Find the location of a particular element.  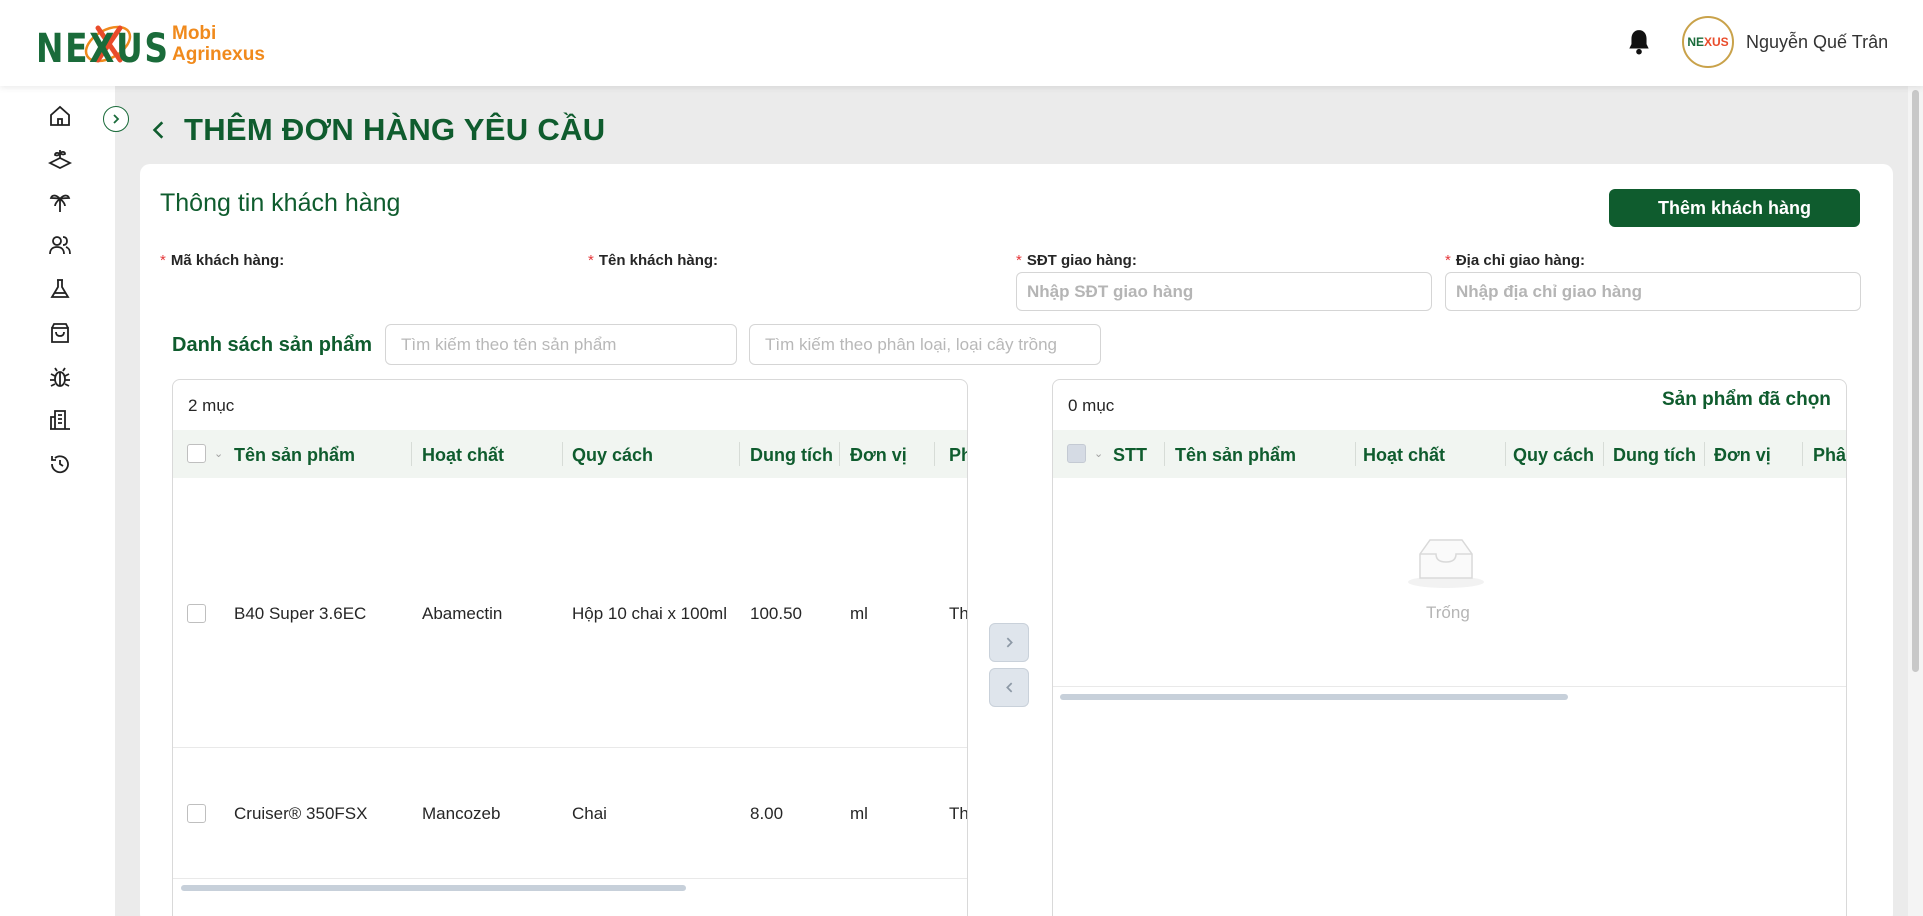

empty-inbox-icon is located at coordinates (1446, 563).